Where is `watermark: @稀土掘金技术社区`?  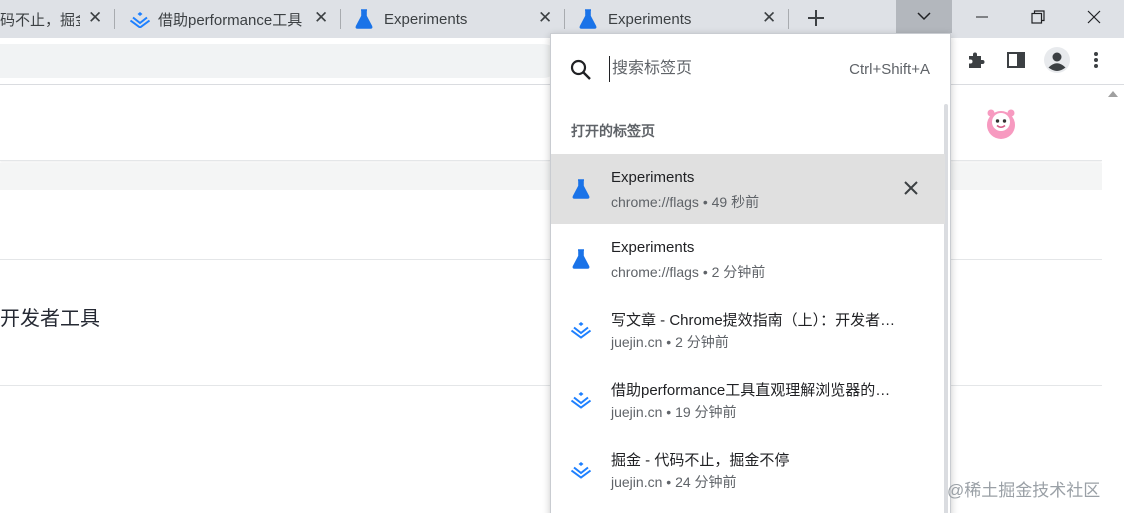 watermark: @稀土掘金技术社区 is located at coordinates (1024, 490).